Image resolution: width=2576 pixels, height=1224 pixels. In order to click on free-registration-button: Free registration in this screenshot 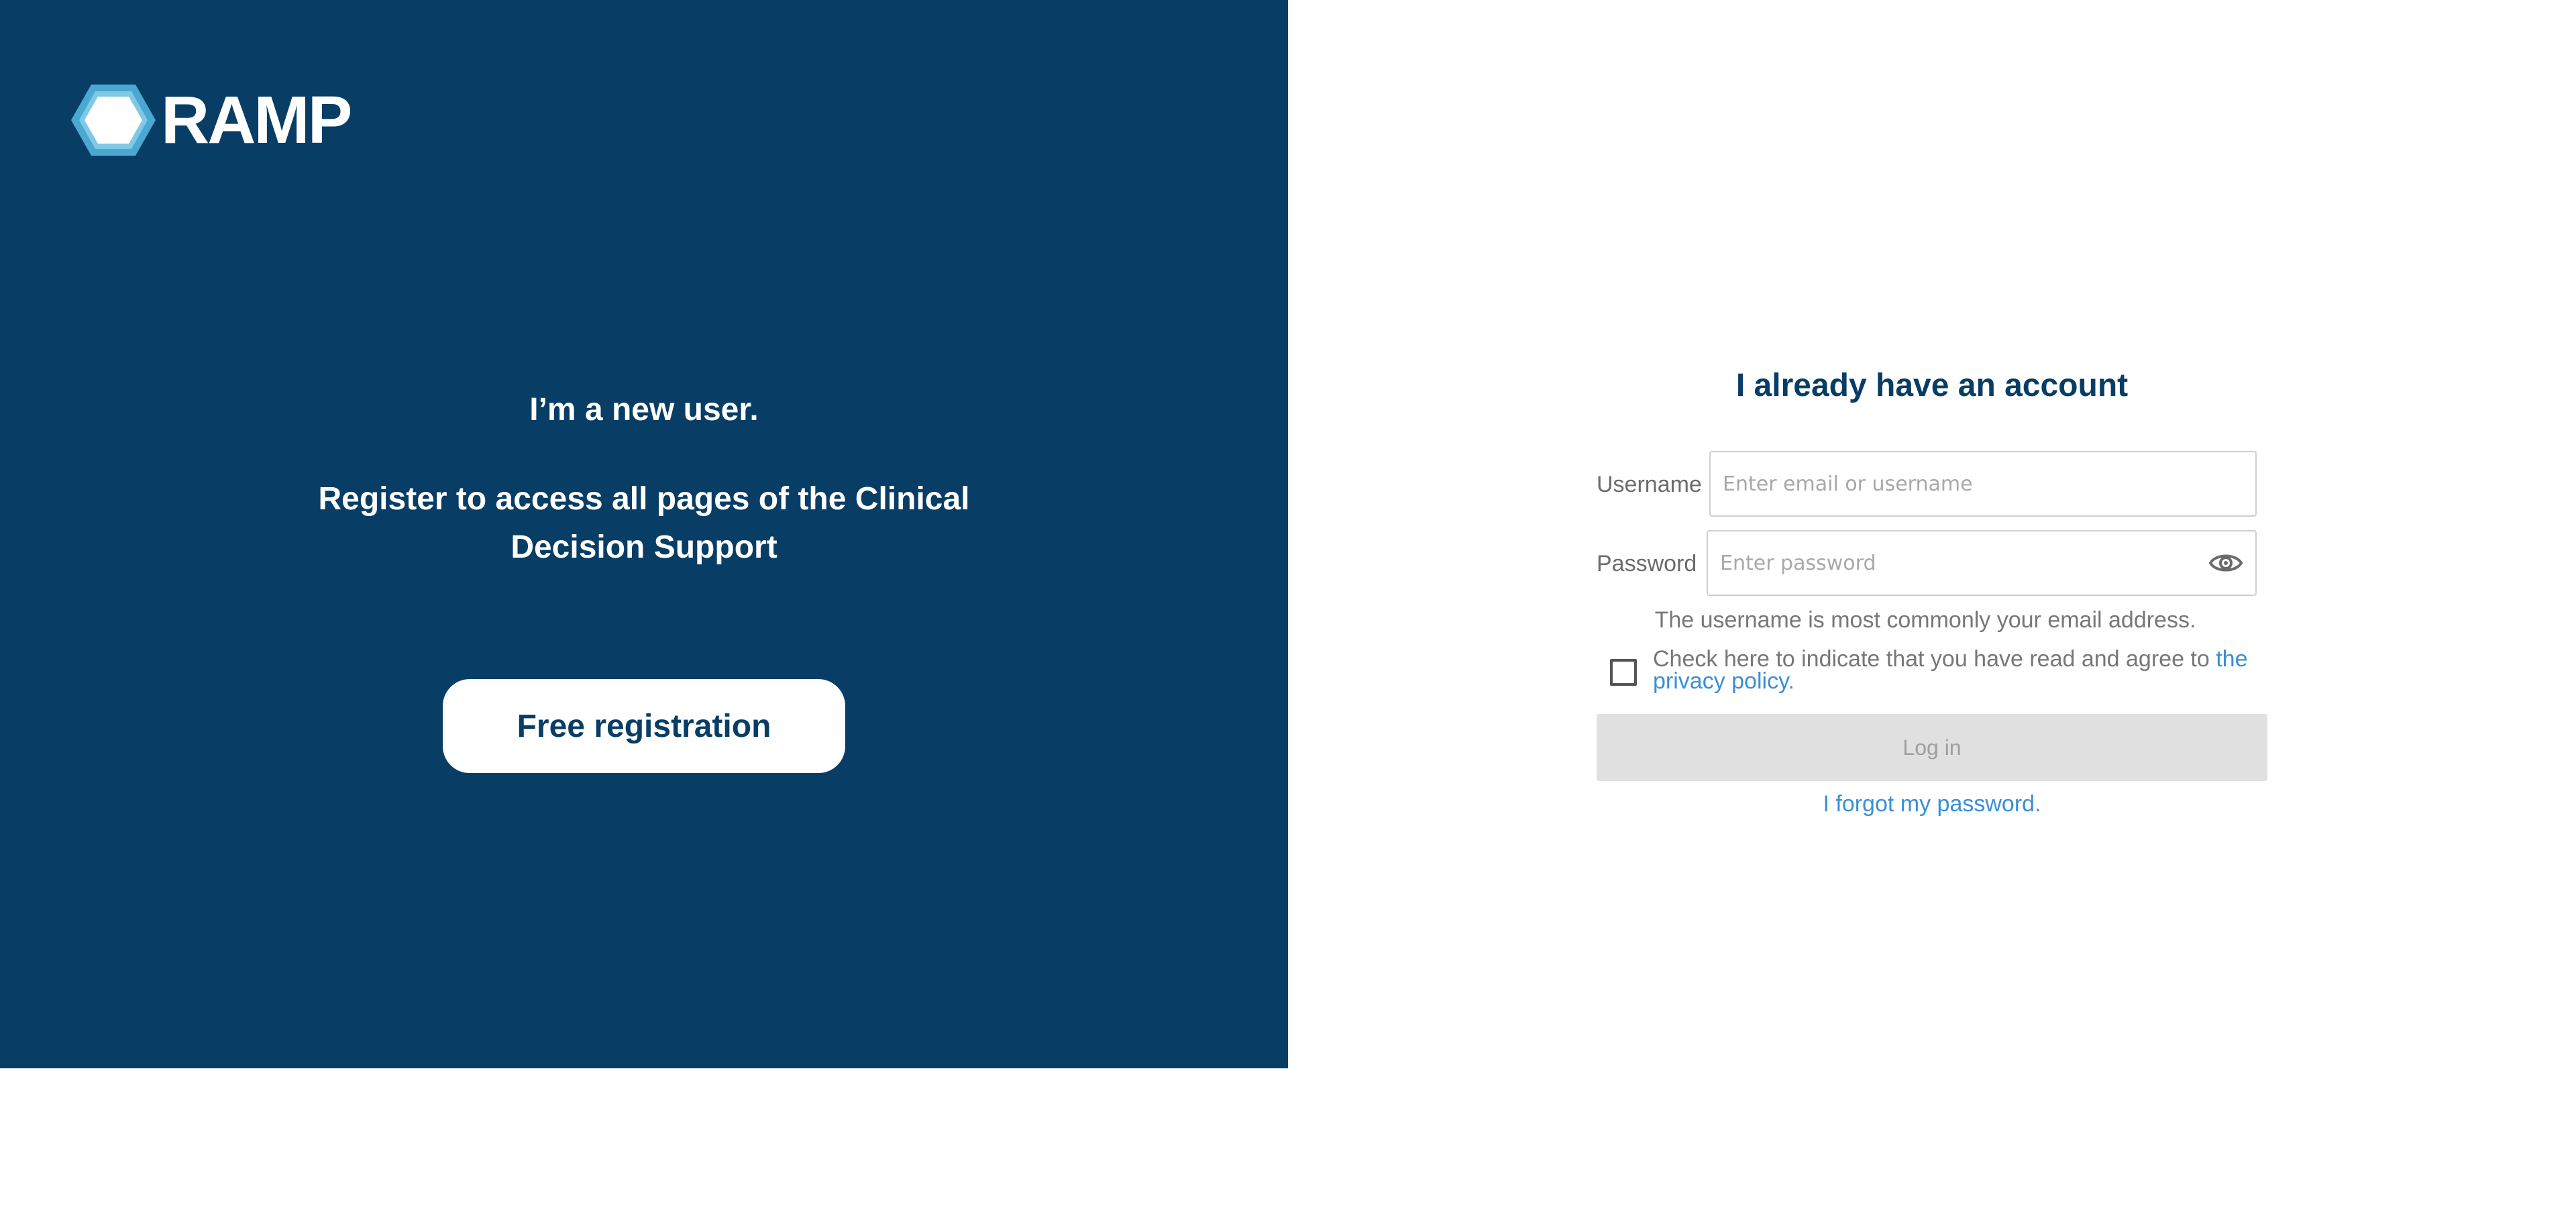, I will do `click(644, 726)`.